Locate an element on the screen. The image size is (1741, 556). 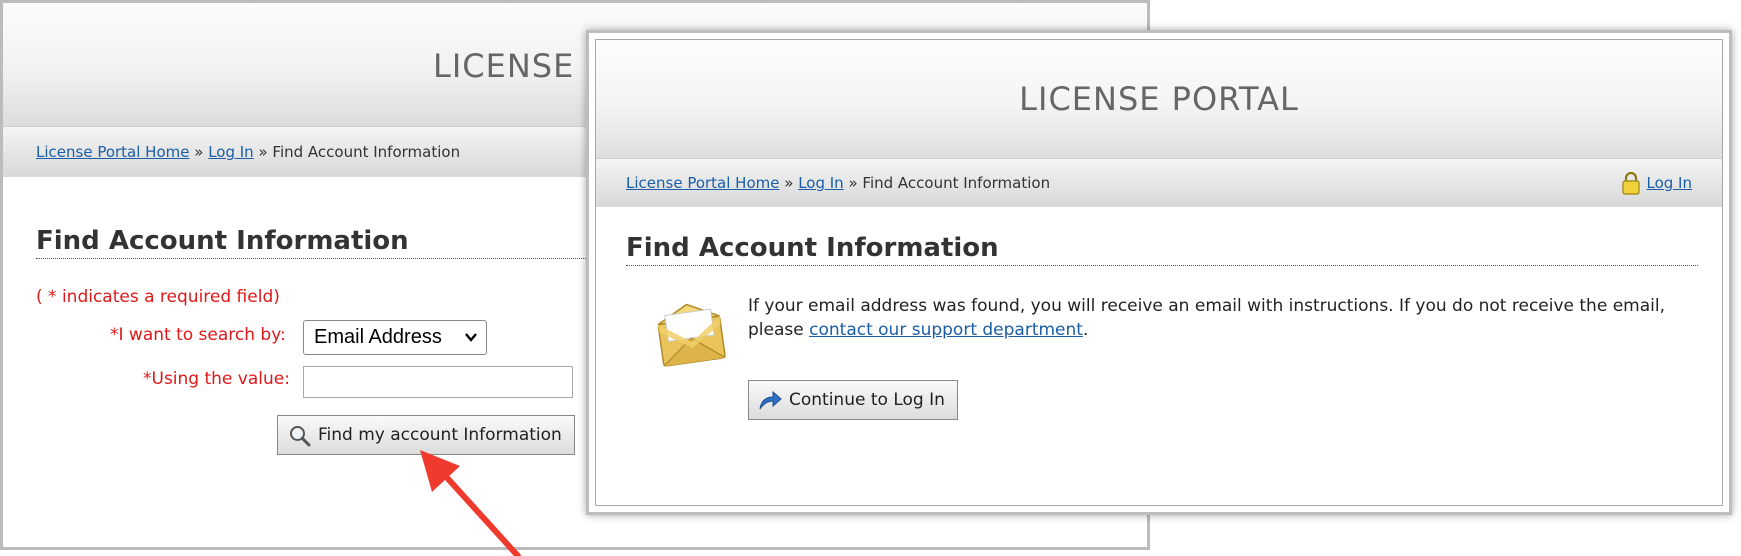
padlock-icon is located at coordinates (1630, 183).